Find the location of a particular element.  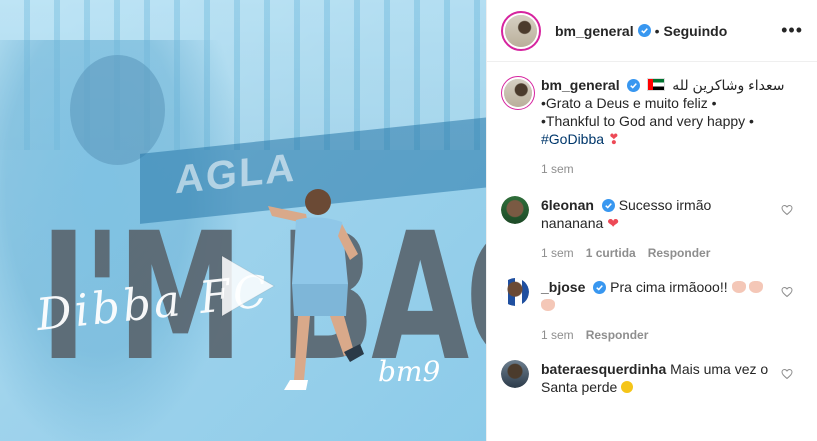

commenter-username: bateraesquerdinha is located at coordinates (603, 369).